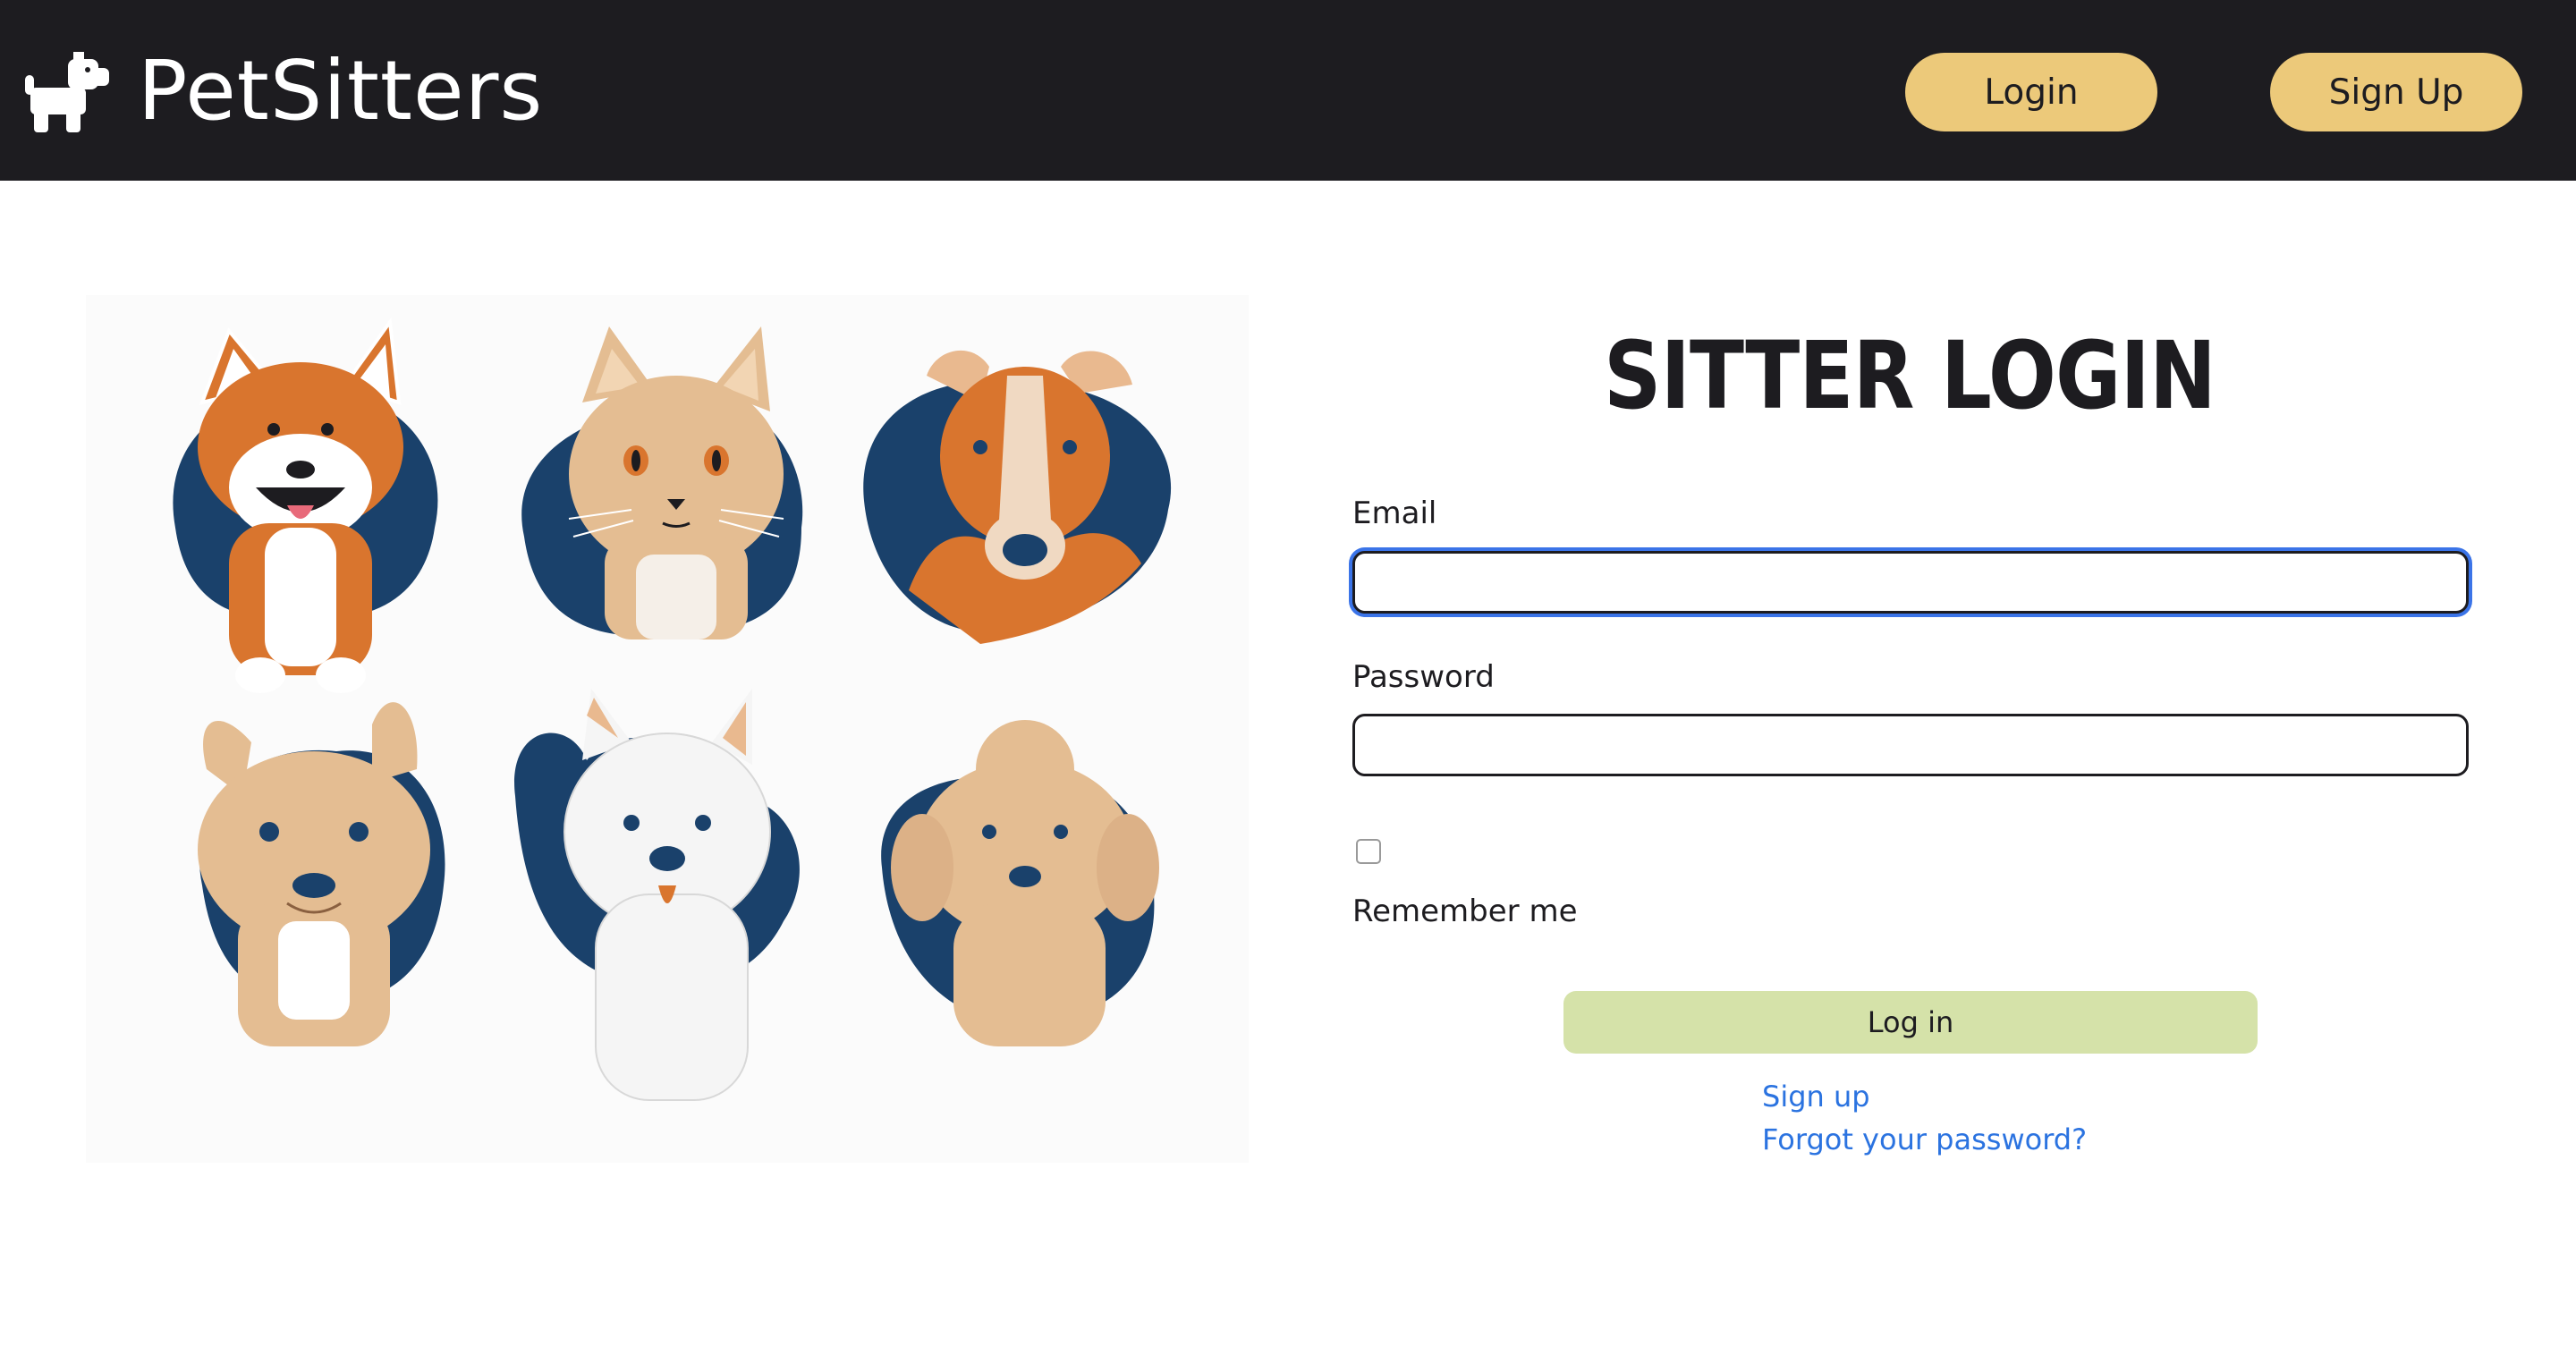 The height and width of the screenshot is (1372, 2576). Describe the element at coordinates (321, 874) in the screenshot. I see `french-bulldog-icon` at that location.